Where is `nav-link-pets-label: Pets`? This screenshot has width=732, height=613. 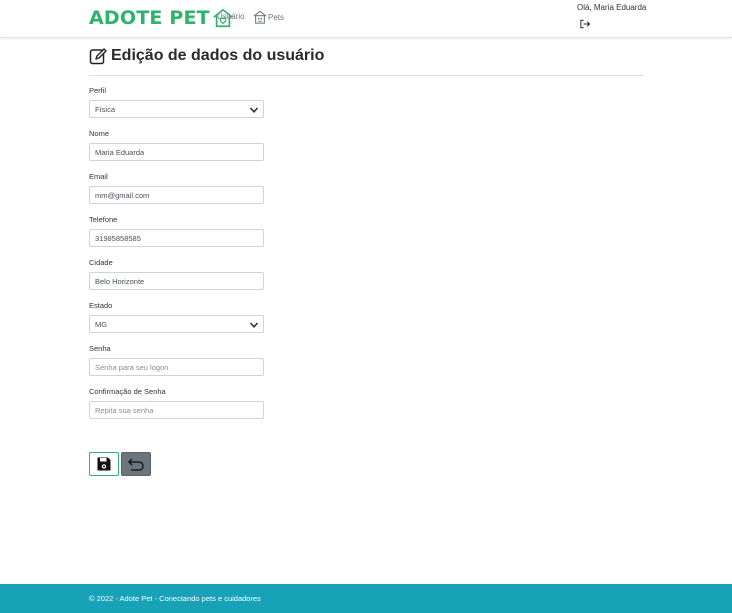 nav-link-pets-label: Pets is located at coordinates (276, 17).